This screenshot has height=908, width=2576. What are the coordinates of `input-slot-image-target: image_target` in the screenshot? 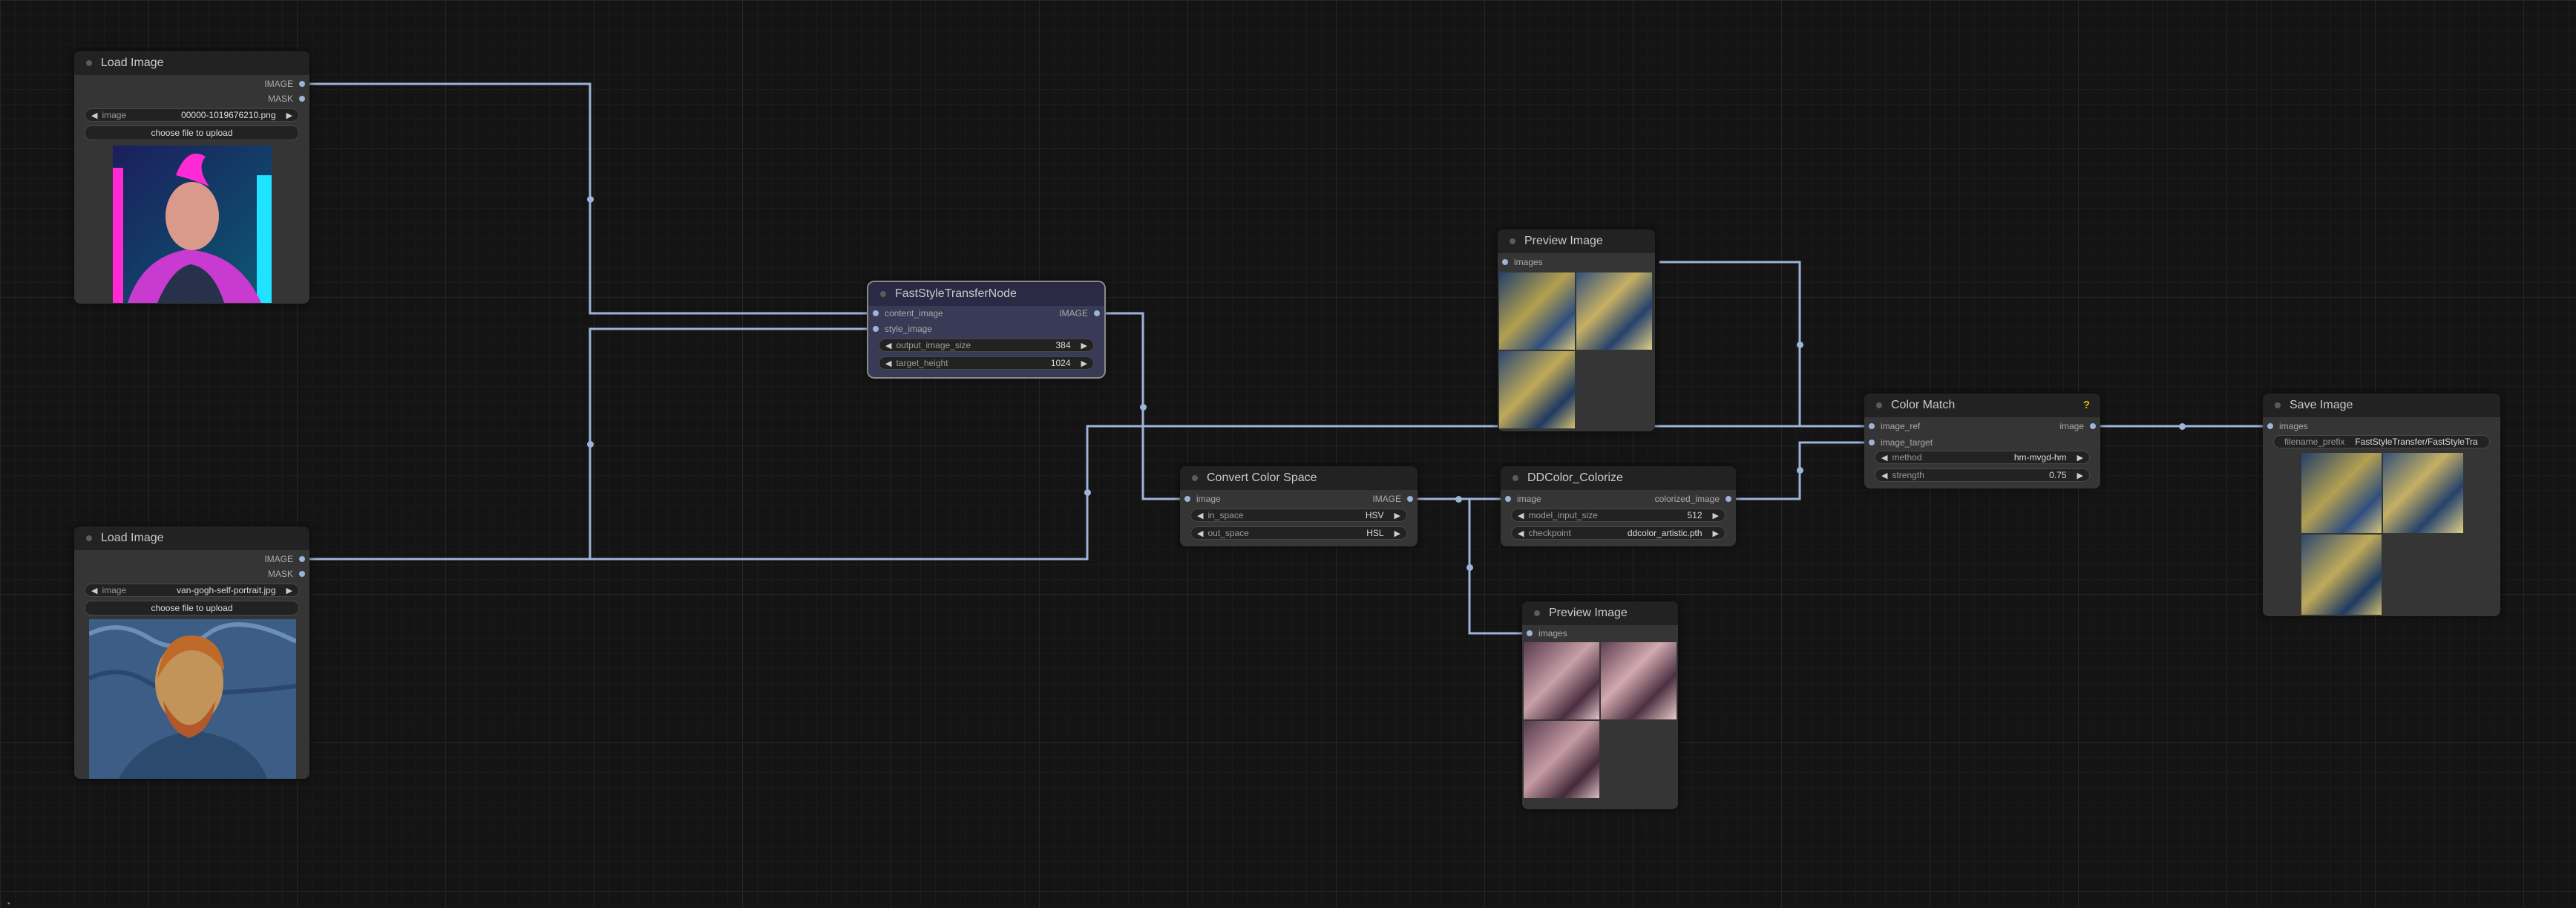 It's located at (1901, 443).